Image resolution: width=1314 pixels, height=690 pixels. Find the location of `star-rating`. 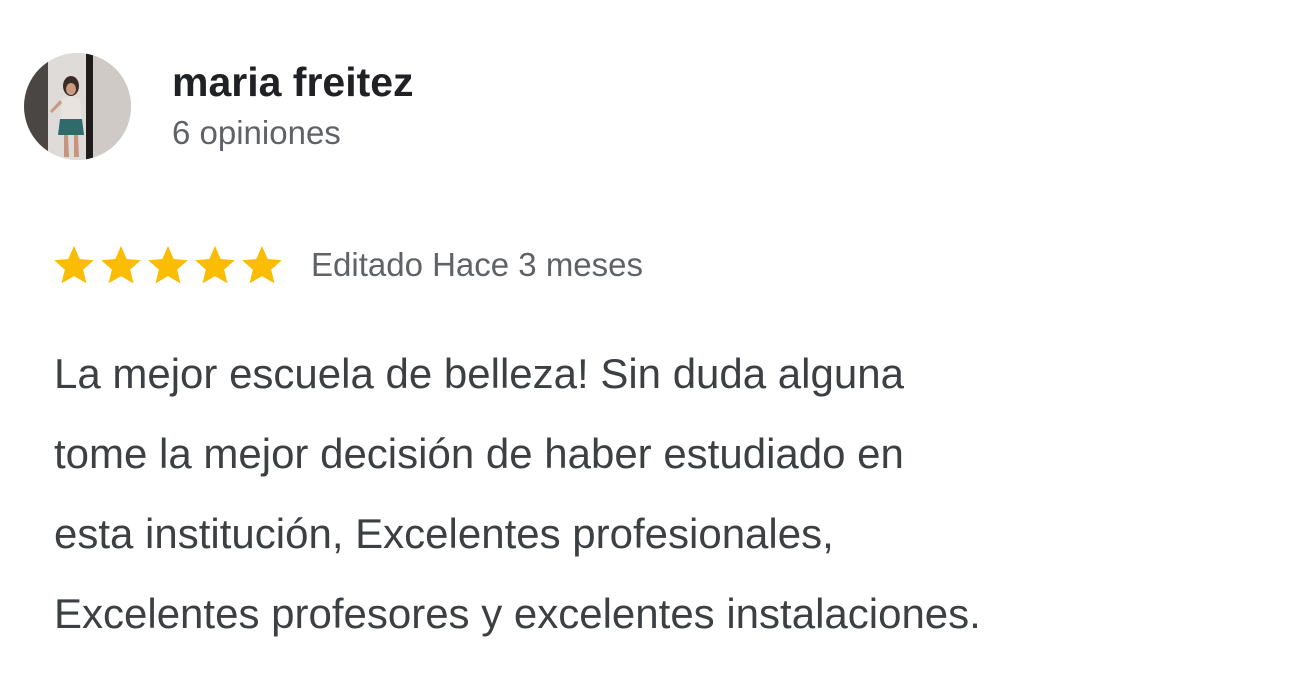

star-rating is located at coordinates (169, 265).